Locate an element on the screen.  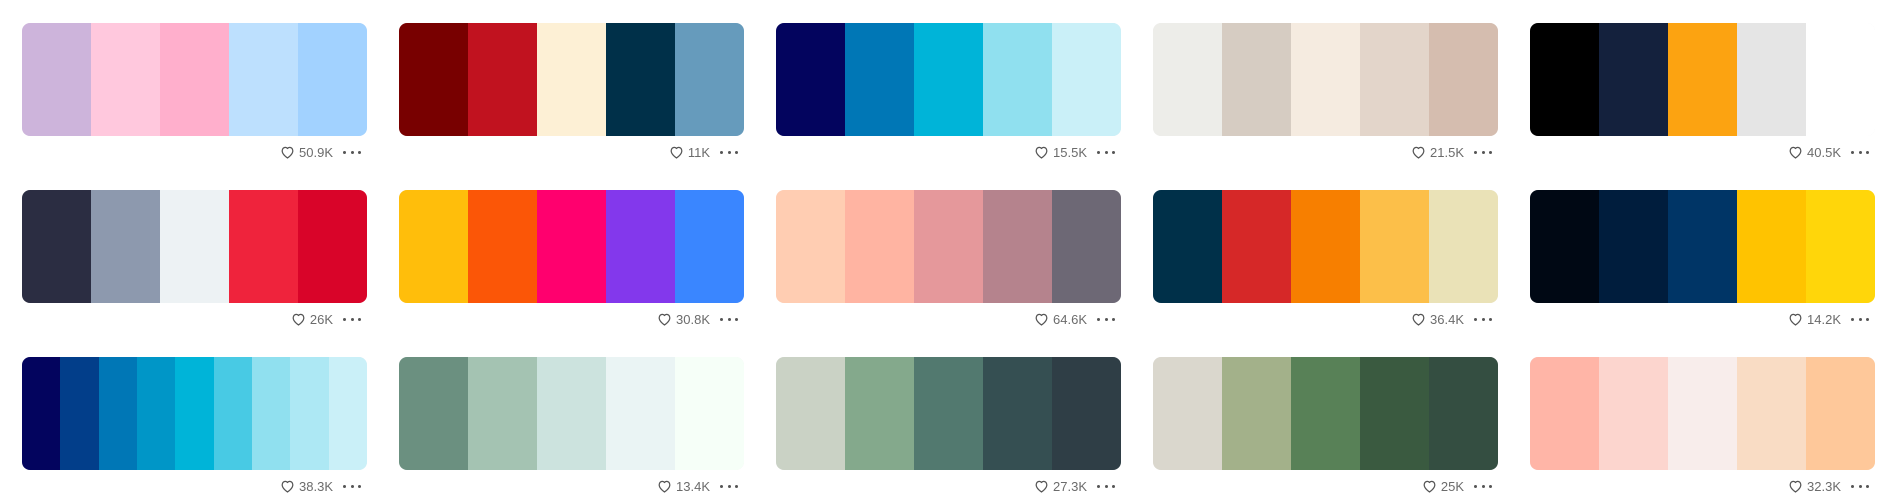
like-button: 32.3K is located at coordinates (1814, 486).